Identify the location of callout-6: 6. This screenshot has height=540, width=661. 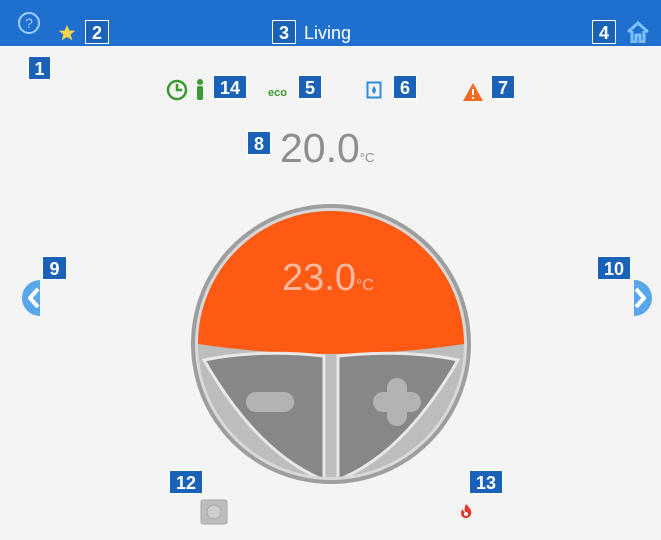
(405, 87).